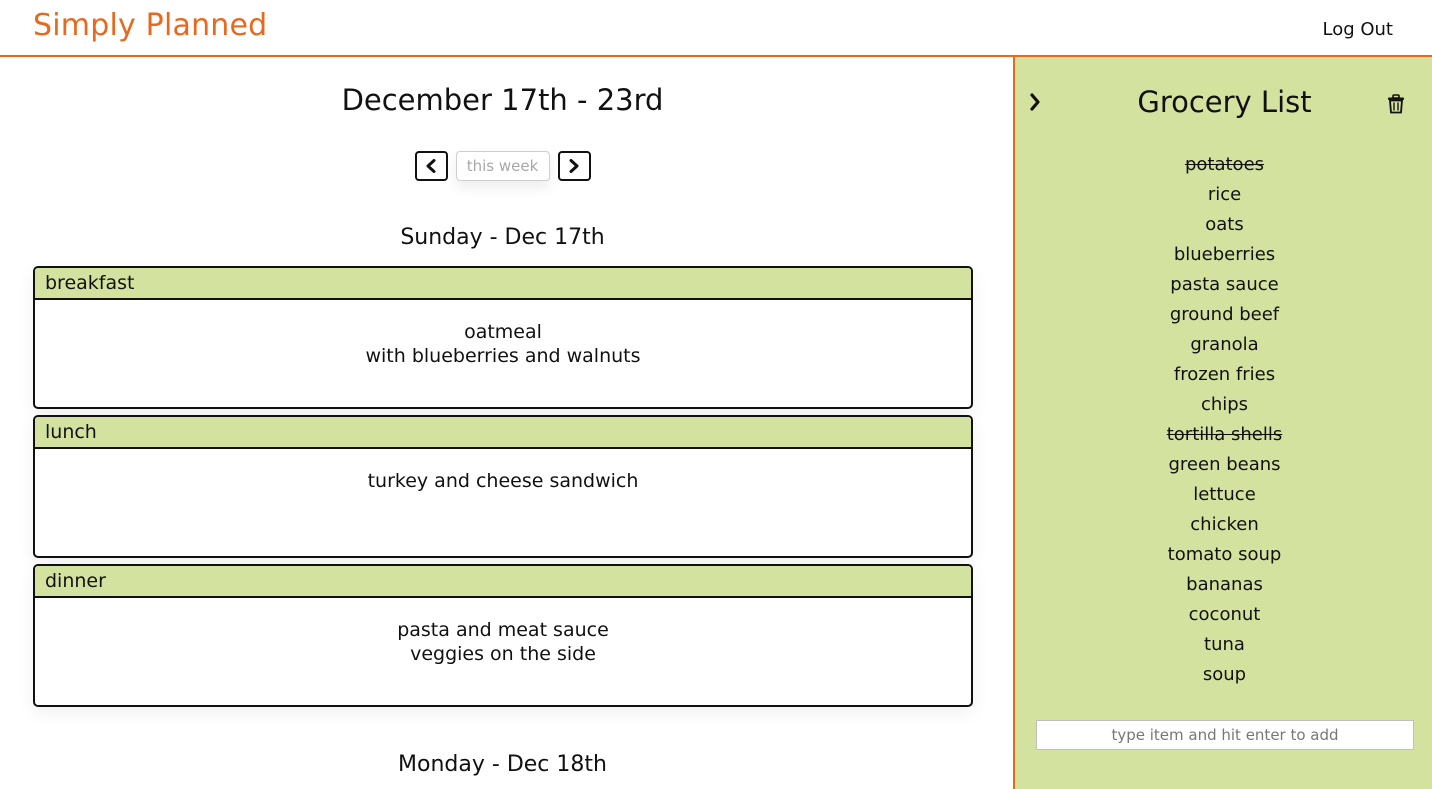 The height and width of the screenshot is (789, 1432). I want to click on meal-notes: pasta and meat sauce veggies on the side, so click(503, 632).